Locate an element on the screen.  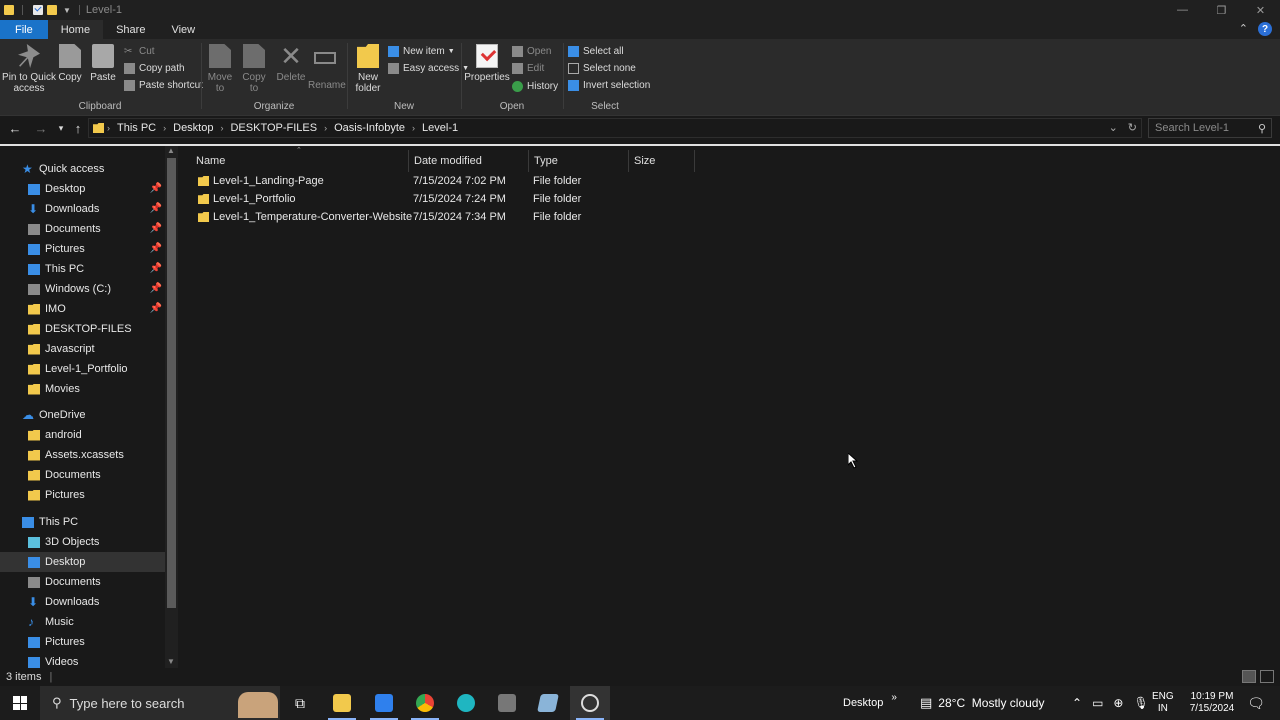
select-none-button: Select none is located at coordinates (602, 68).